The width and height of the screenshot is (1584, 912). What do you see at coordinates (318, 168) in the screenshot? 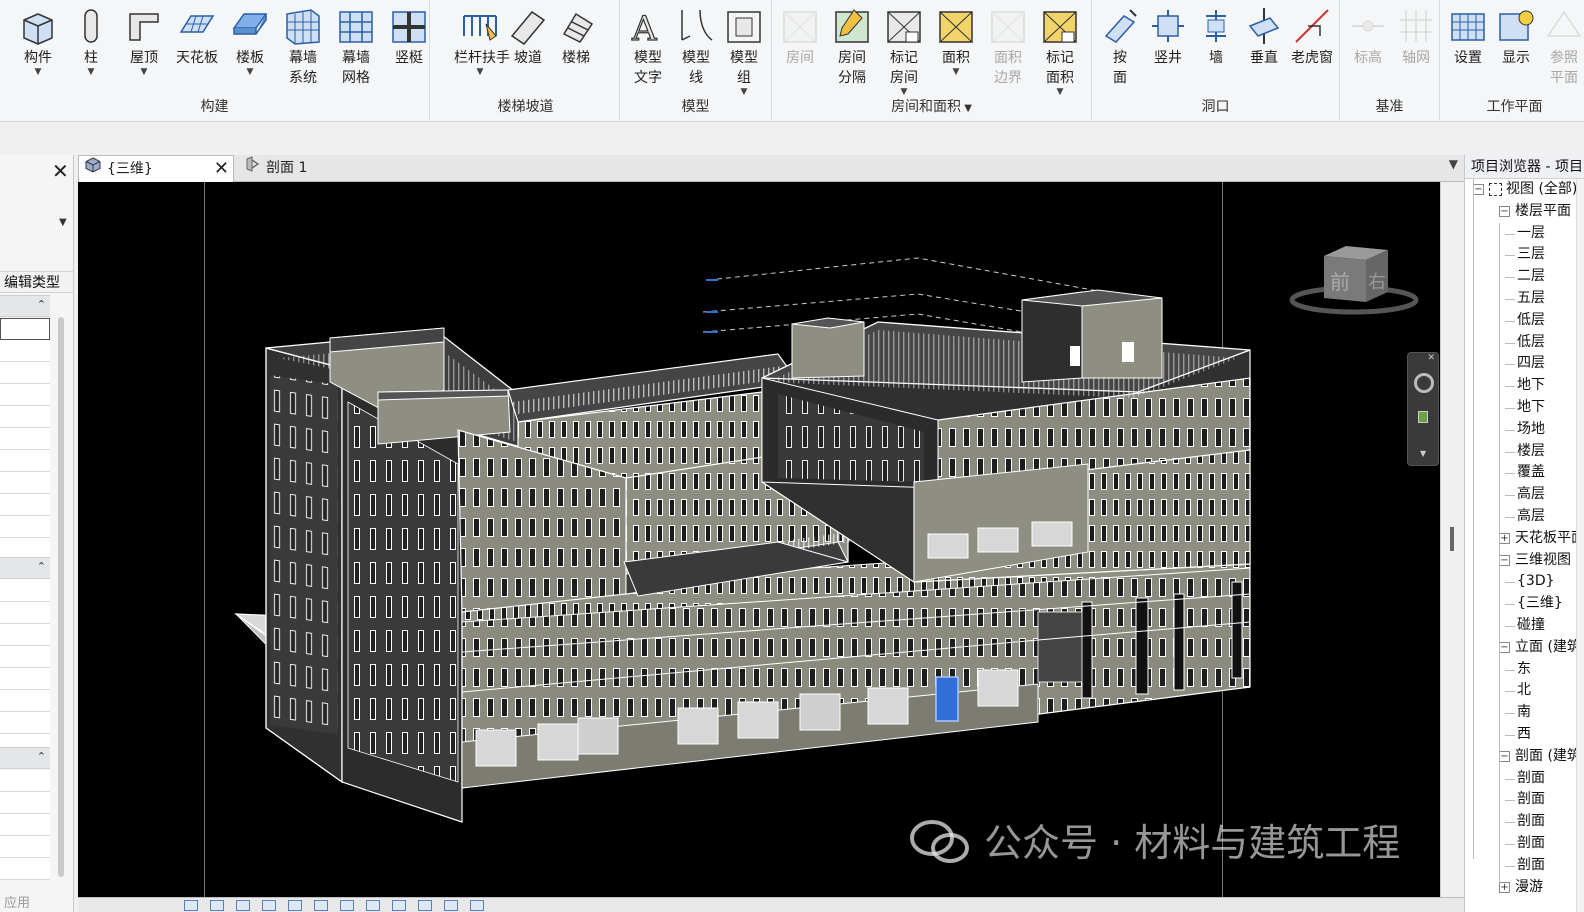
I see `tab-section-1: 剖面 1` at bounding box center [318, 168].